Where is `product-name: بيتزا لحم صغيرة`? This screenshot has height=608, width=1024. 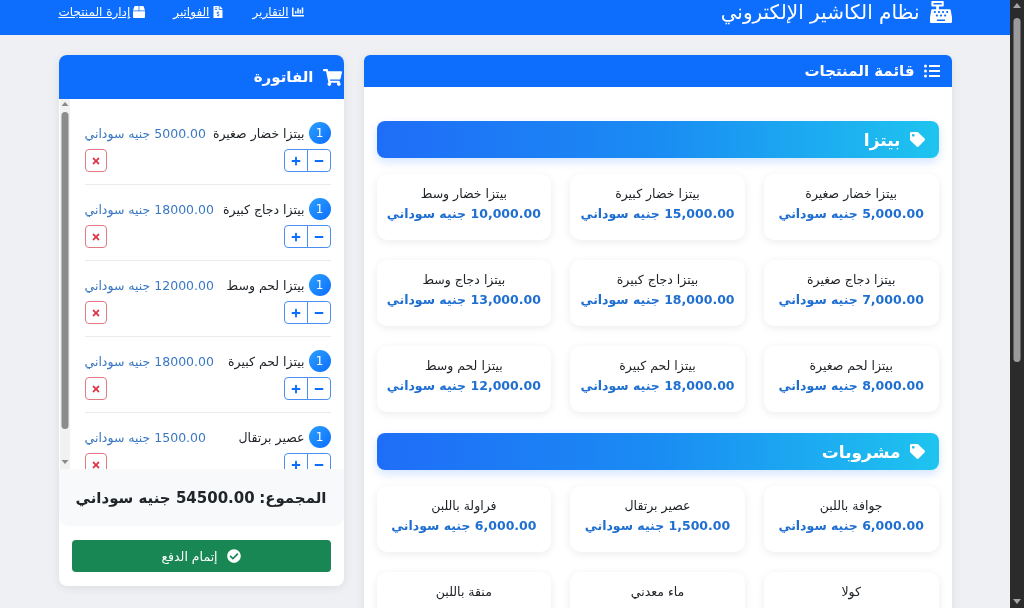 product-name: بيتزا لحم صغيرة is located at coordinates (851, 365).